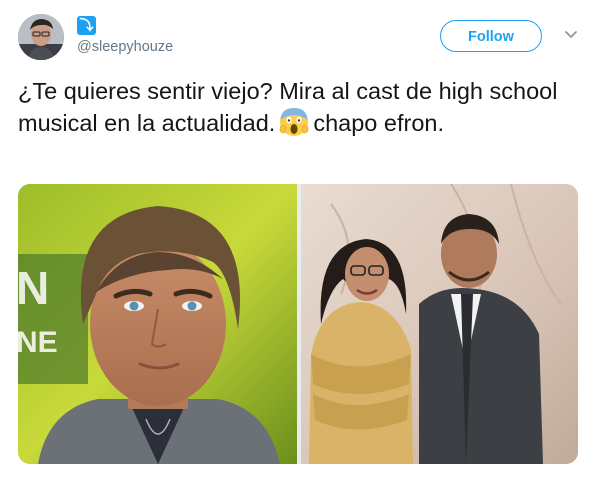 Image resolution: width=592 pixels, height=479 pixels. Describe the element at coordinates (125, 35) in the screenshot. I see `user-info: ⤵ @sleepyhouze` at that location.